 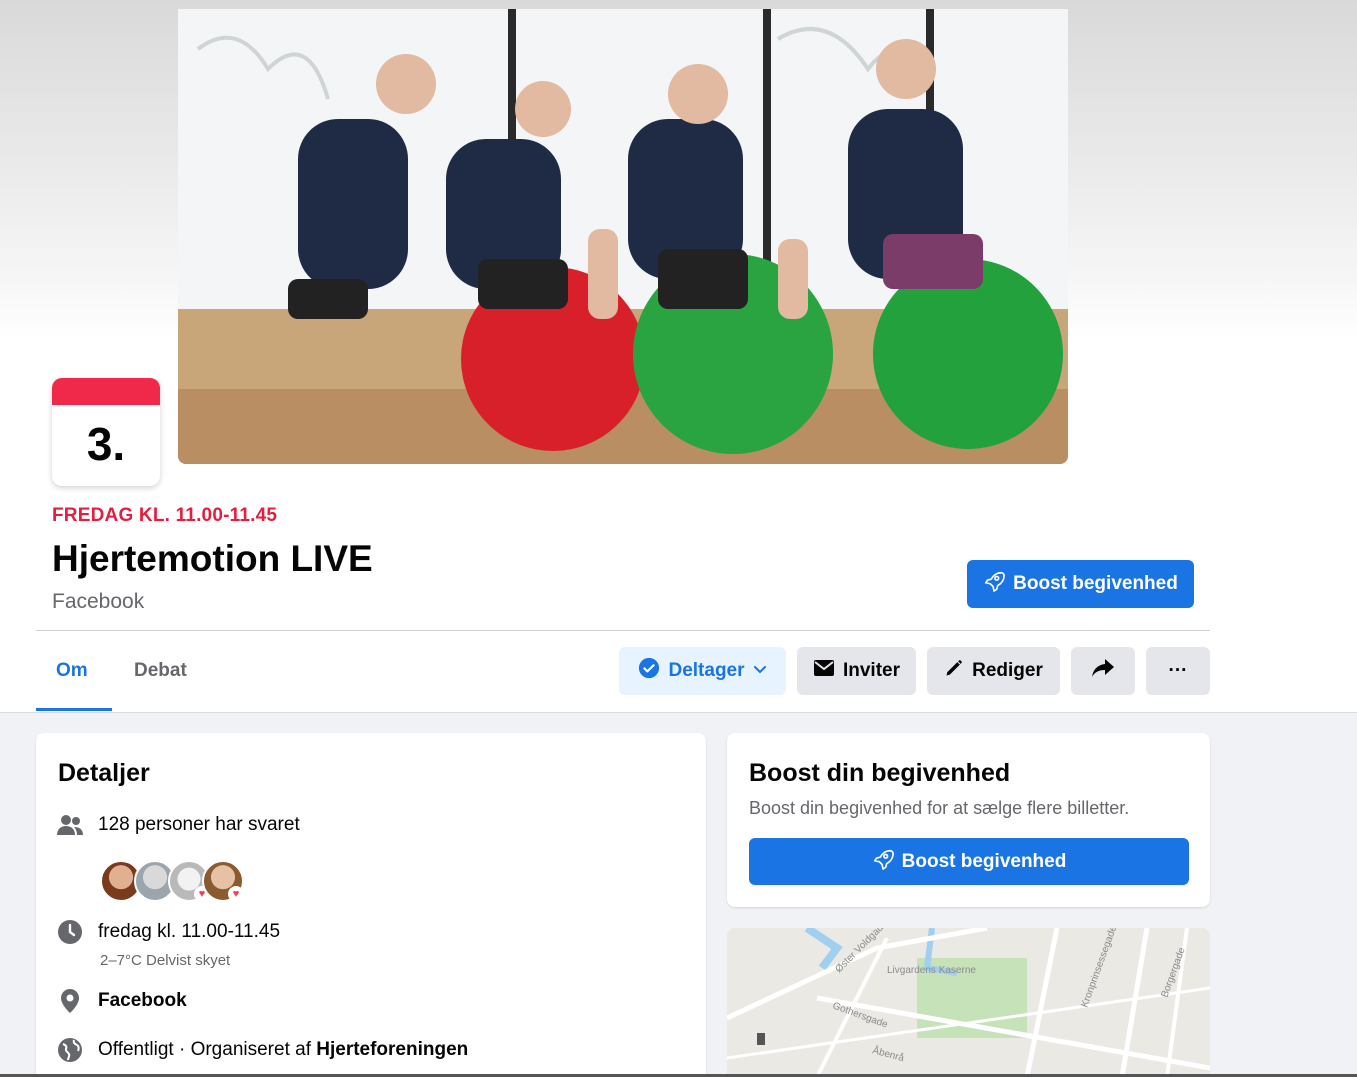 What do you see at coordinates (392, 1049) in the screenshot?
I see `organizer-link: Hjerteforeningen` at bounding box center [392, 1049].